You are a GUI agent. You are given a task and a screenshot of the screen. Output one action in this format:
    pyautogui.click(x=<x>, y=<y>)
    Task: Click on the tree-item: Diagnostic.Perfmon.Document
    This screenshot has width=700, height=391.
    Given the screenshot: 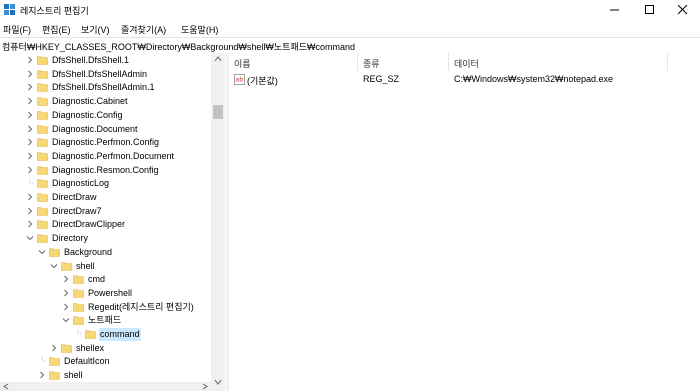 What is the action you would take?
    pyautogui.click(x=105, y=156)
    